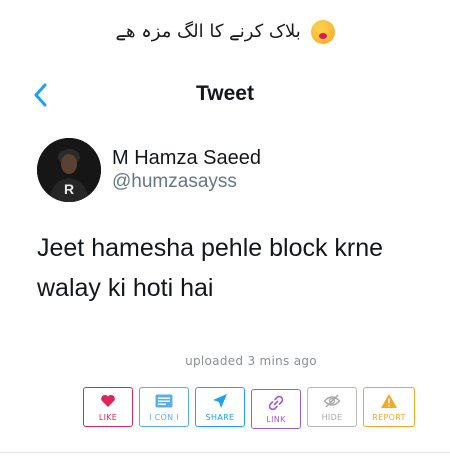 This screenshot has width=450, height=475. I want to click on share-label: SHARE, so click(220, 417).